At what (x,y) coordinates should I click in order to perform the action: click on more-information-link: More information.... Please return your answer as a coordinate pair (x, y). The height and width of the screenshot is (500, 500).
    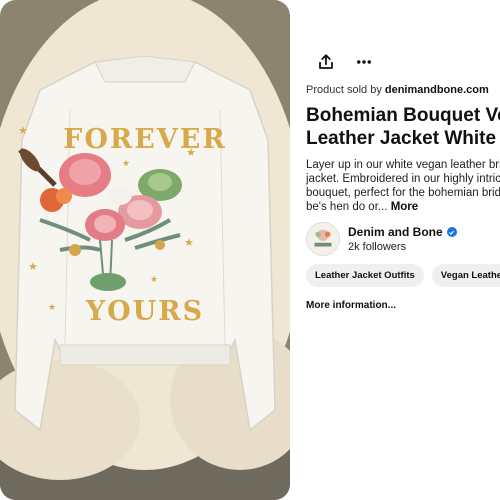
    Looking at the image, I should click on (351, 305).